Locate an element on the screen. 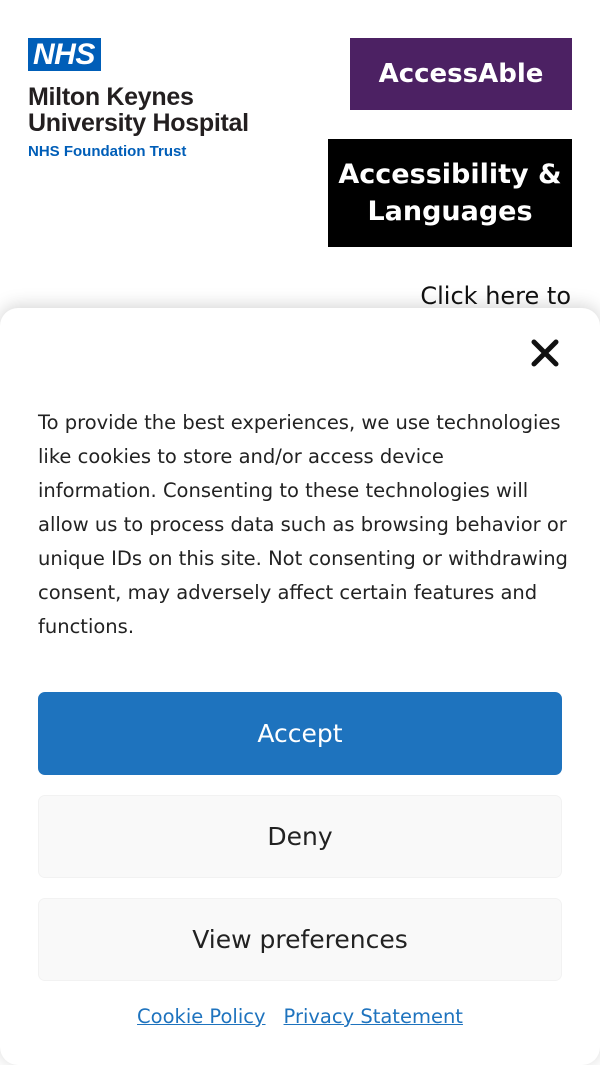 This screenshot has height=1065, width=600. accessibility-languages-button: Accessibility & Languages is located at coordinates (450, 193).